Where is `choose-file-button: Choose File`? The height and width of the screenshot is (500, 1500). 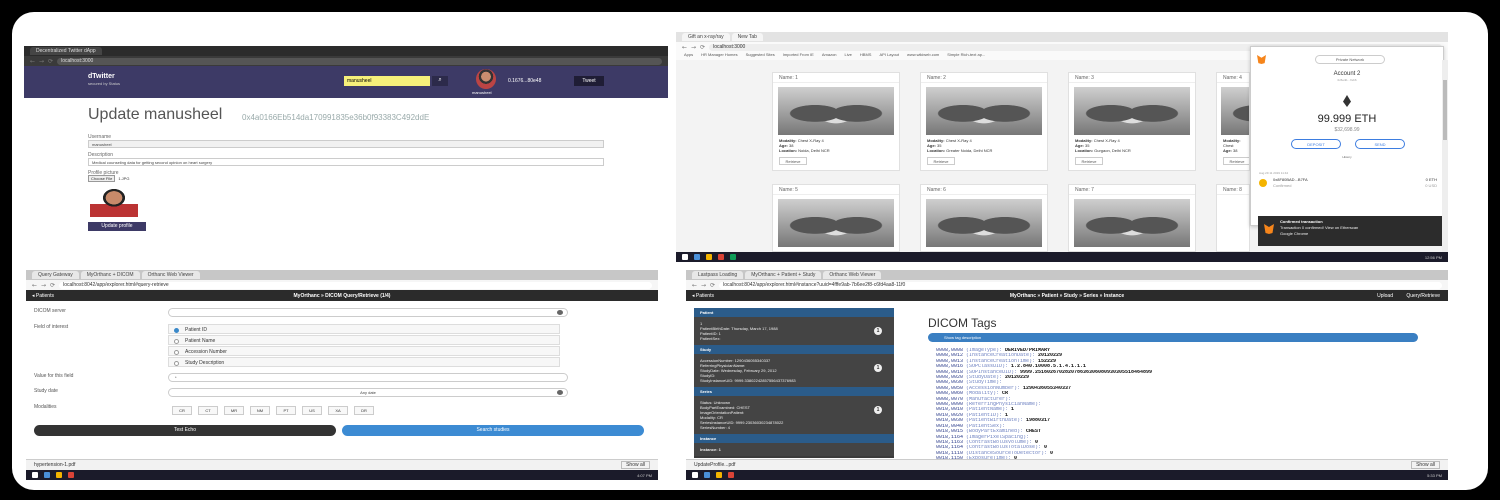 choose-file-button: Choose File is located at coordinates (102, 178).